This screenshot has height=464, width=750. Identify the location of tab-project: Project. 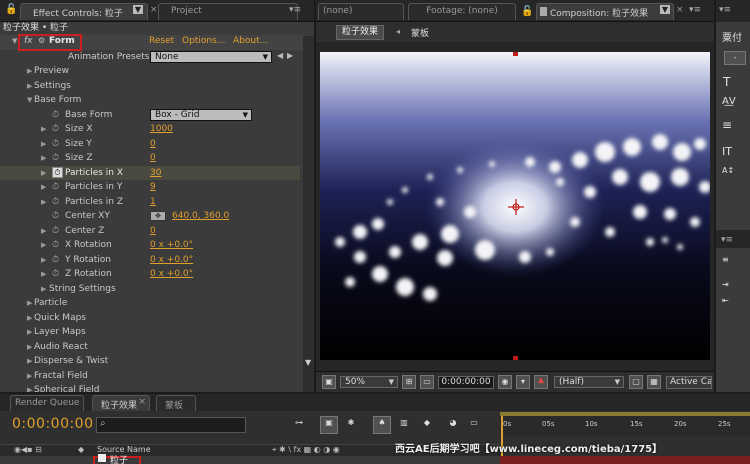
(228, 11).